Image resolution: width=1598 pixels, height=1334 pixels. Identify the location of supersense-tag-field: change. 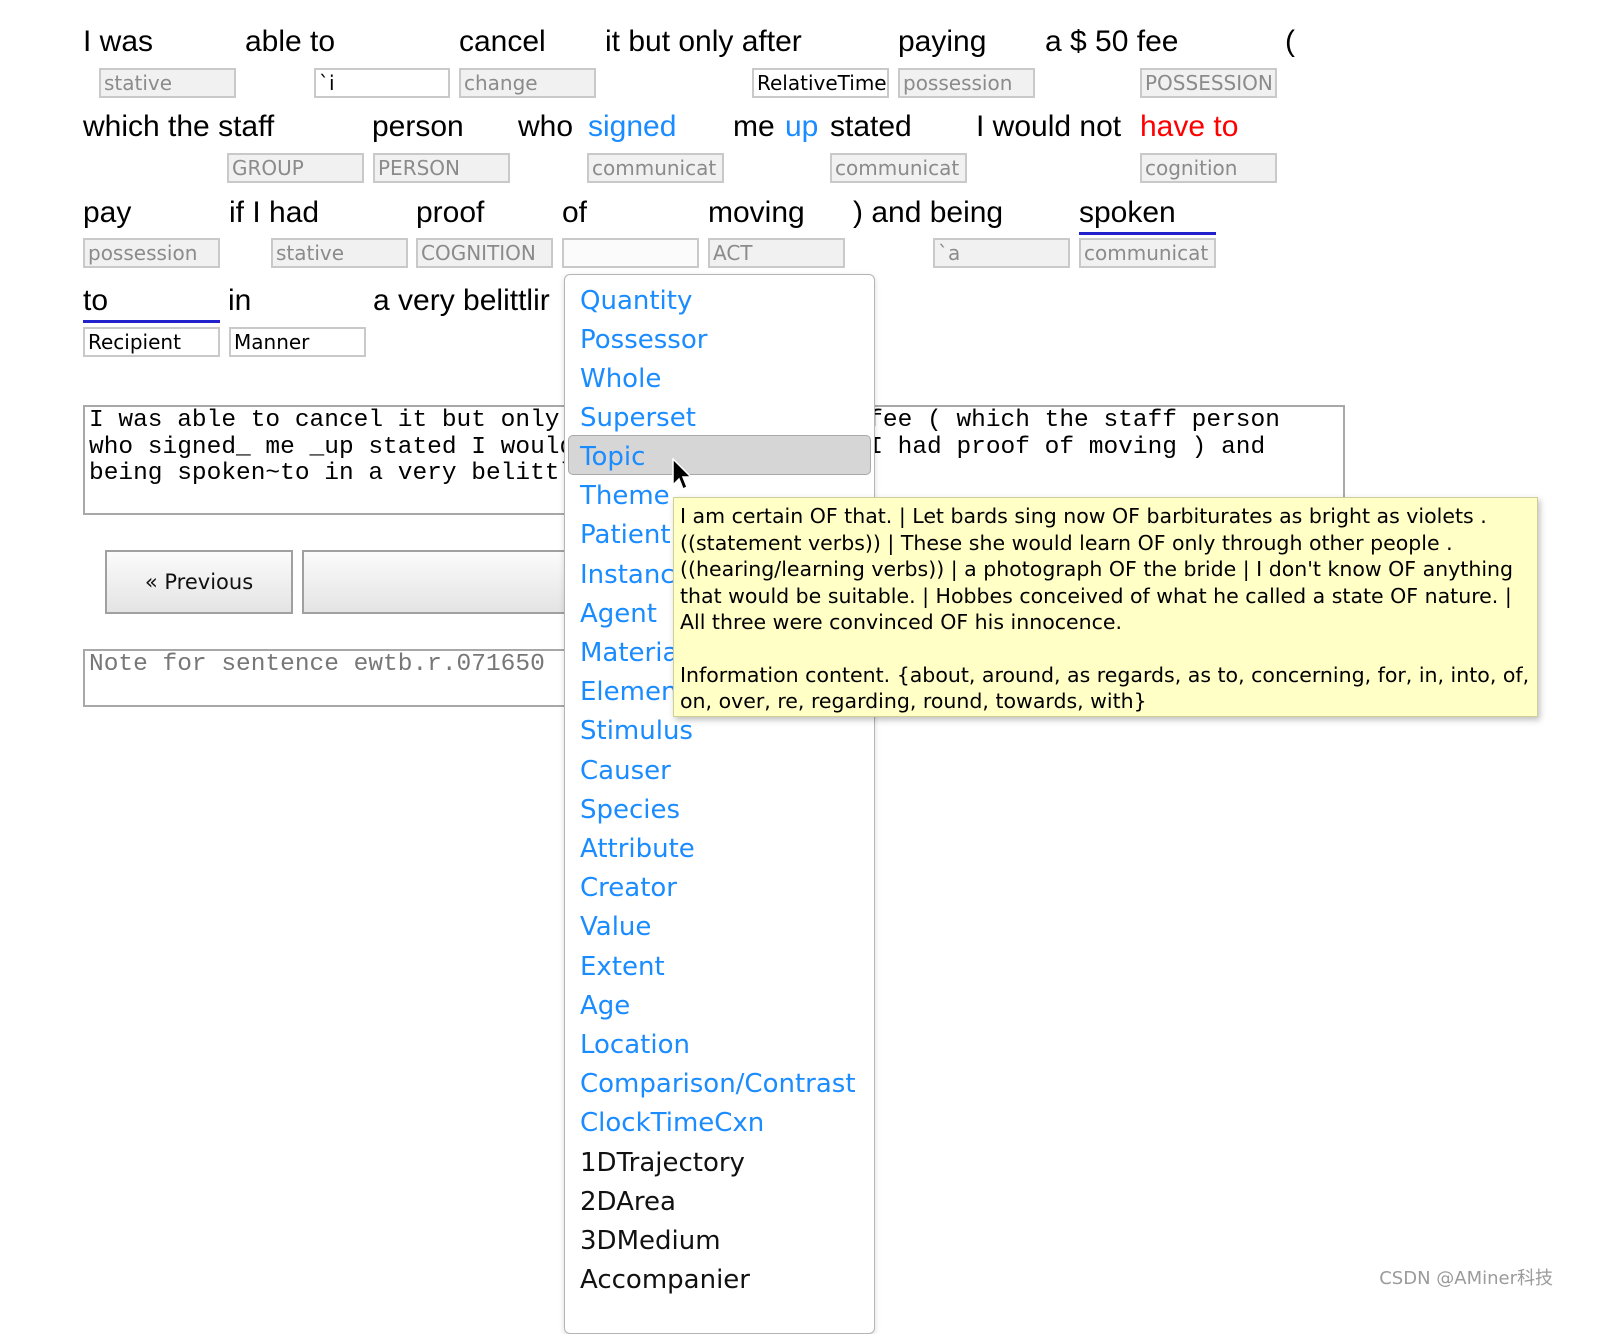
(527, 83).